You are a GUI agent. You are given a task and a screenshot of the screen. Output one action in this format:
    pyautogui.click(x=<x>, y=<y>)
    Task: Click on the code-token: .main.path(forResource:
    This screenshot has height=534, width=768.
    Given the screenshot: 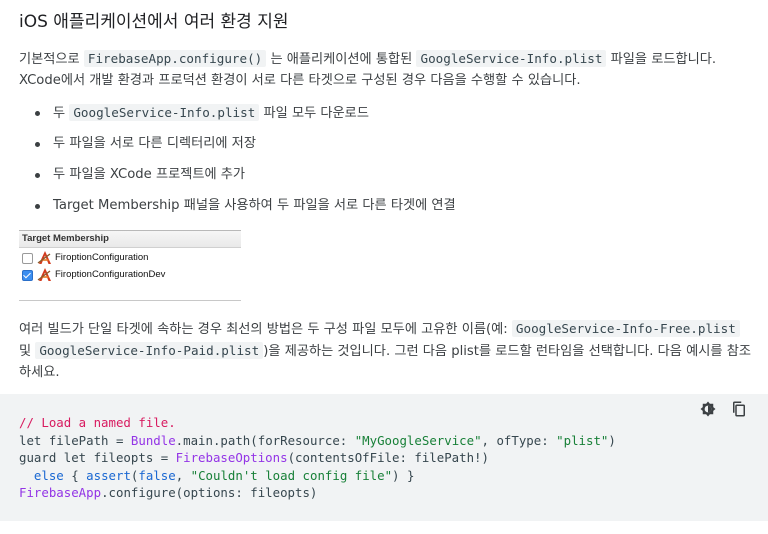 What is the action you would take?
    pyautogui.click(x=265, y=440)
    